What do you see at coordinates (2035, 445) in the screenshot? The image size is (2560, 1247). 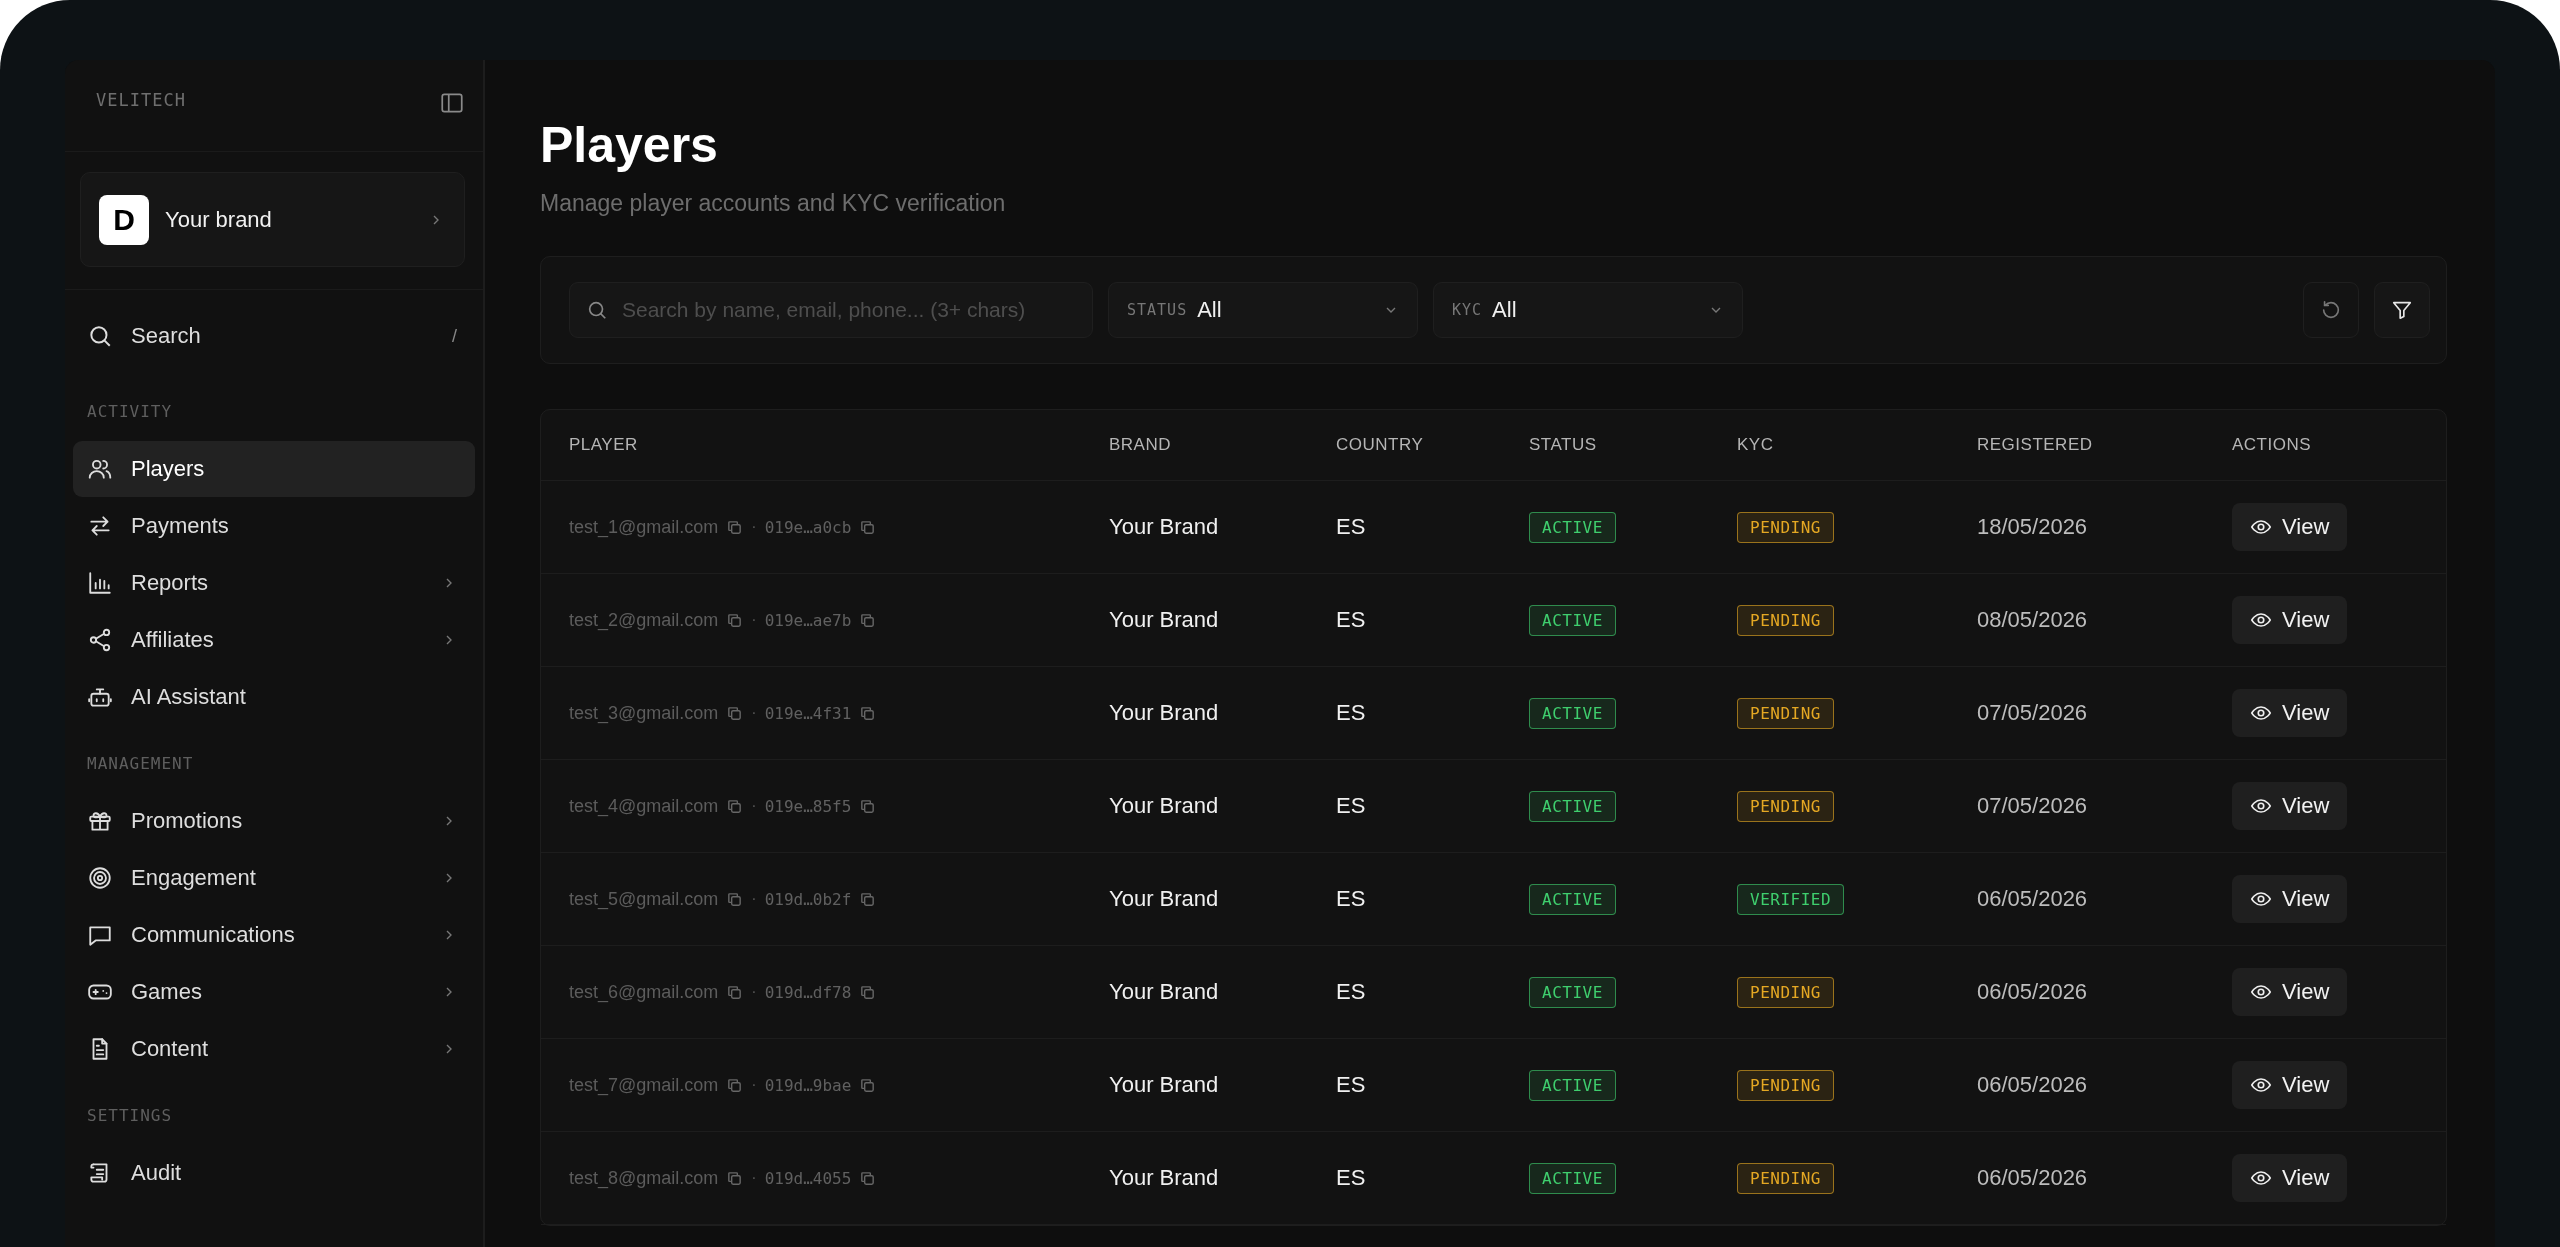 I see `column-header: REGISTERED` at bounding box center [2035, 445].